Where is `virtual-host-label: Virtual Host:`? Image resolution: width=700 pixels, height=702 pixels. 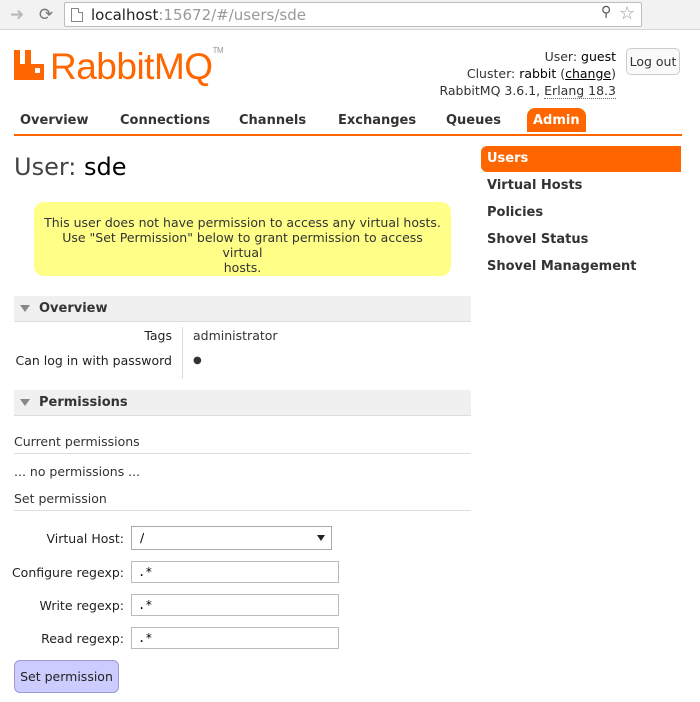 virtual-host-label: Virtual Host: is located at coordinates (85, 538).